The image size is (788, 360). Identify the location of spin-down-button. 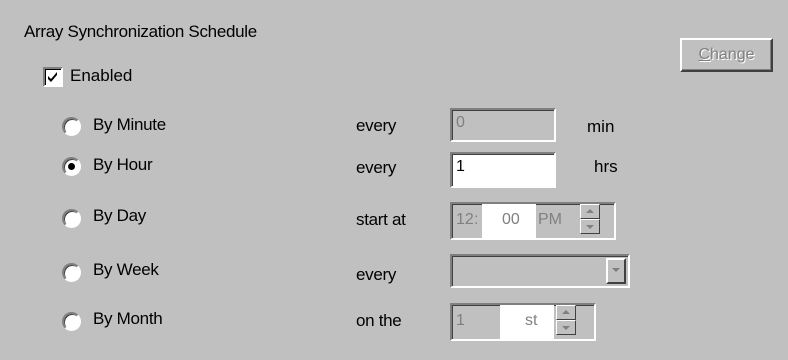
(590, 226).